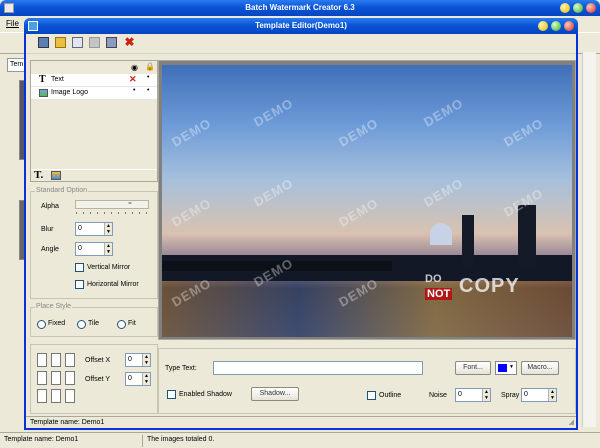 This screenshot has width=600, height=448. Describe the element at coordinates (486, 398) in the screenshot. I see `noise-spin-down: ▼` at that location.